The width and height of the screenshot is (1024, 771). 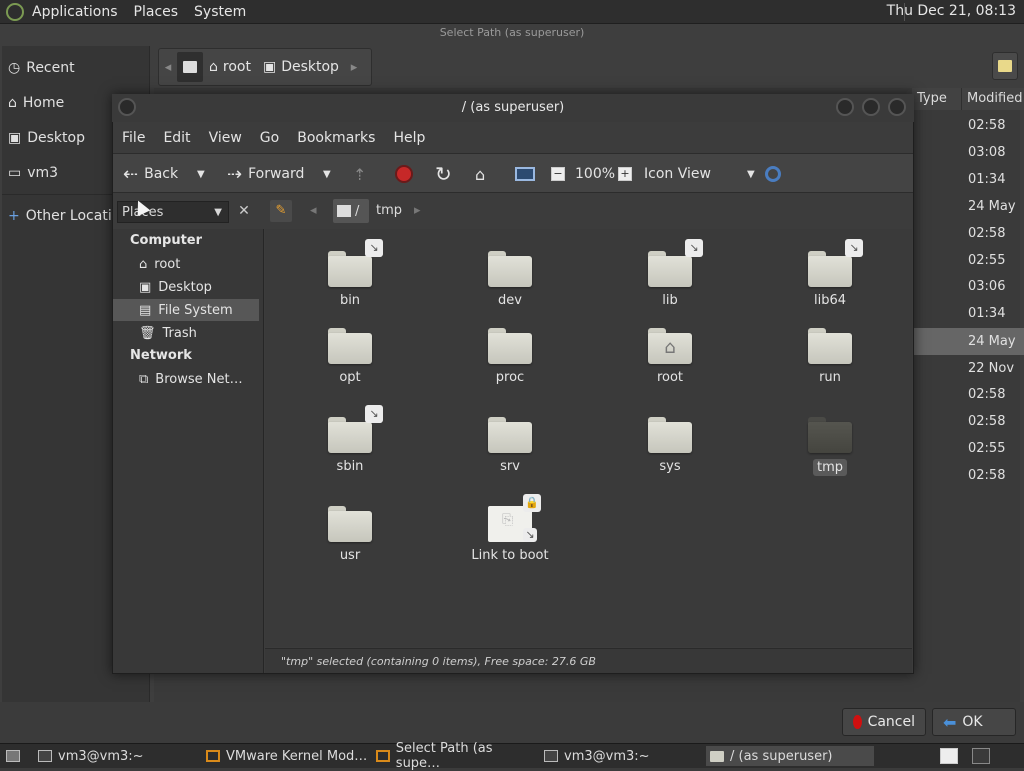 What do you see at coordinates (344, 211) in the screenshot?
I see `drive-icon` at bounding box center [344, 211].